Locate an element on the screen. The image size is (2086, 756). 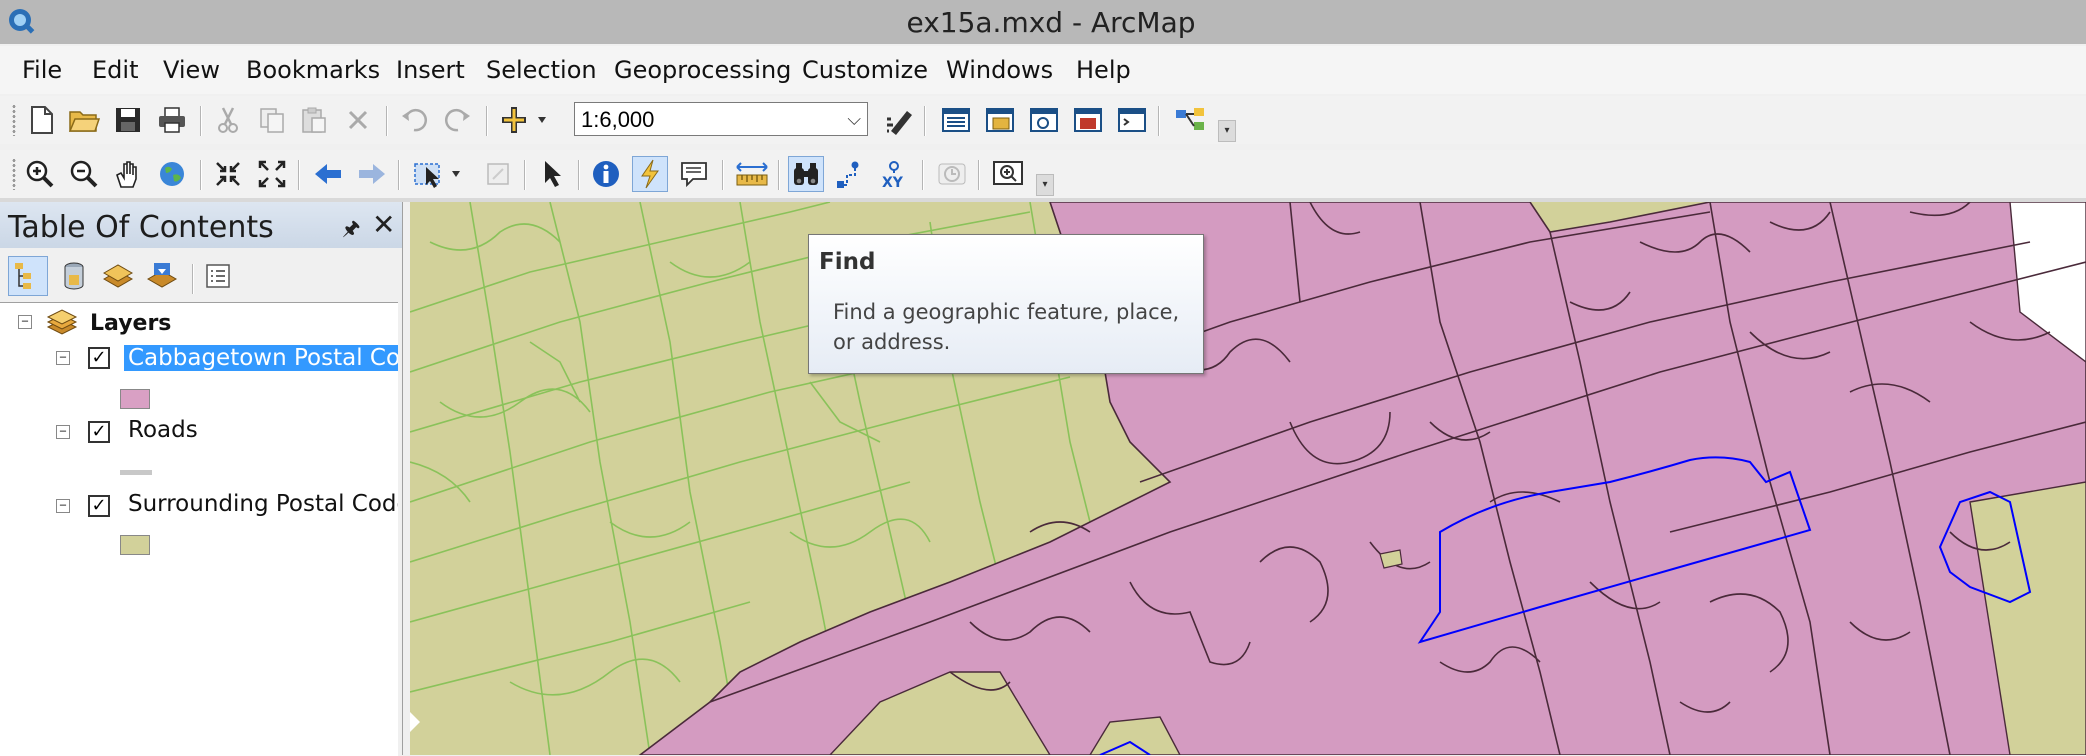
cabbagetown-fill-swatch is located at coordinates (135, 399).